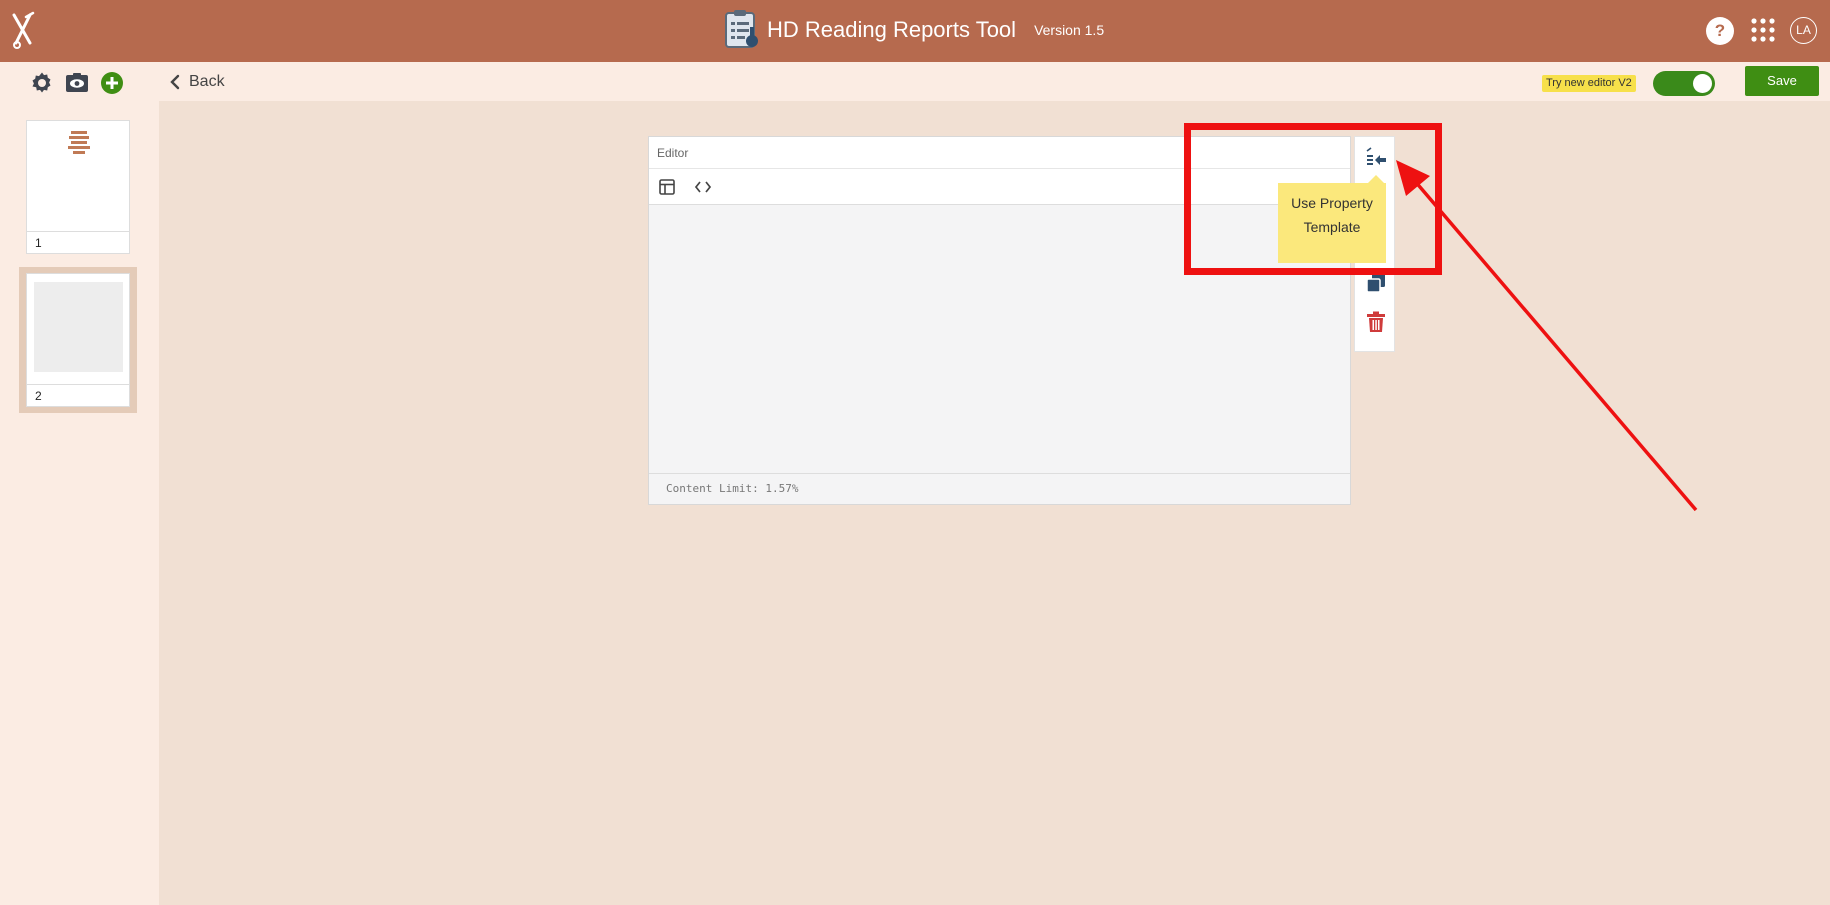  What do you see at coordinates (741, 29) in the screenshot?
I see `report-icon` at bounding box center [741, 29].